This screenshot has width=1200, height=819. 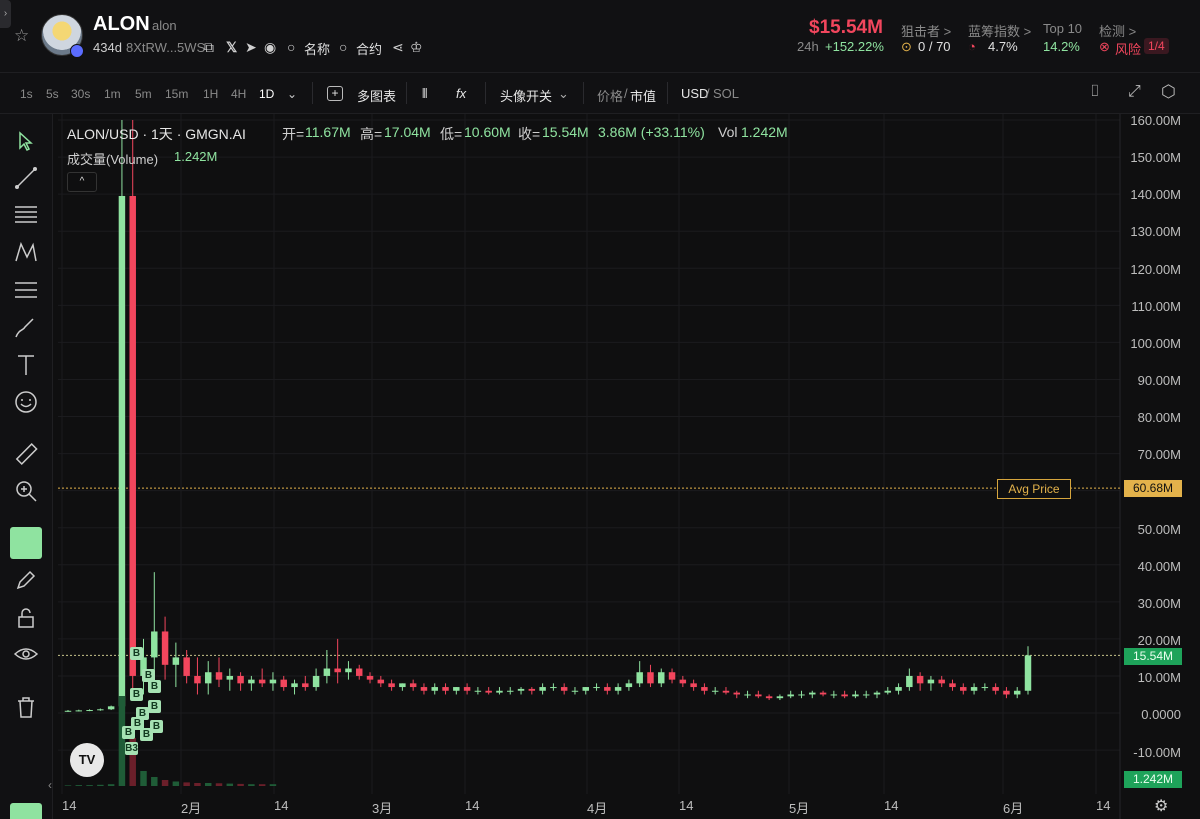 What do you see at coordinates (382, 808) in the screenshot?
I see `x-tick-label: 3月` at bounding box center [382, 808].